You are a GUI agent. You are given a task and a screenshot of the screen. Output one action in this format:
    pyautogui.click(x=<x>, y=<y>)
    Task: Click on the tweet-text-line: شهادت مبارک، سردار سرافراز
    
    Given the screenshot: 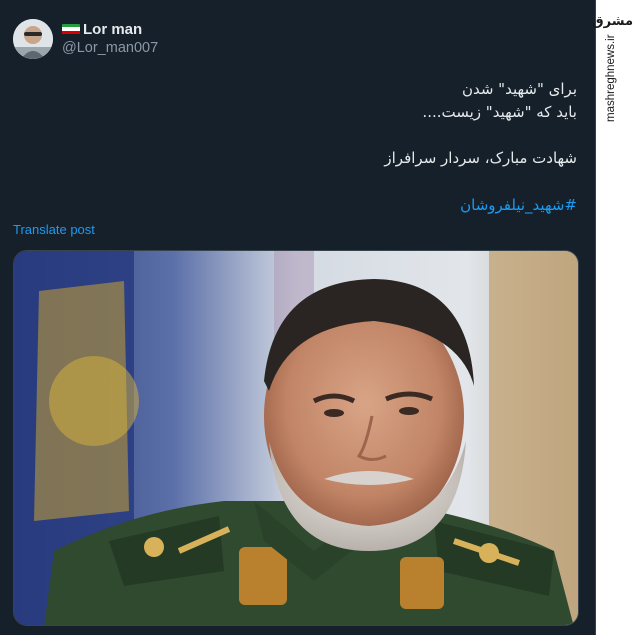 What is the action you would take?
    pyautogui.click(x=480, y=158)
    